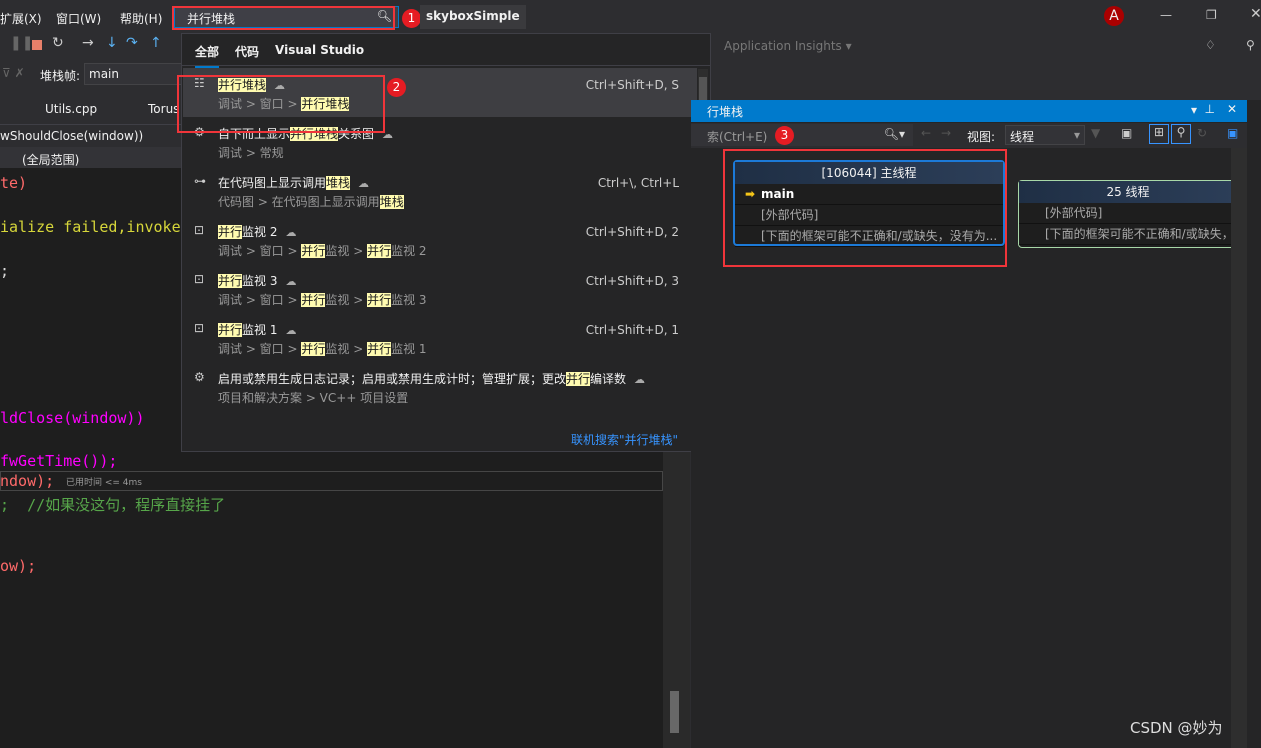 This screenshot has width=1261, height=748. Describe the element at coordinates (299, 202) in the screenshot. I see `text-segment: 代码图 > 在代码图上显示调用` at that location.